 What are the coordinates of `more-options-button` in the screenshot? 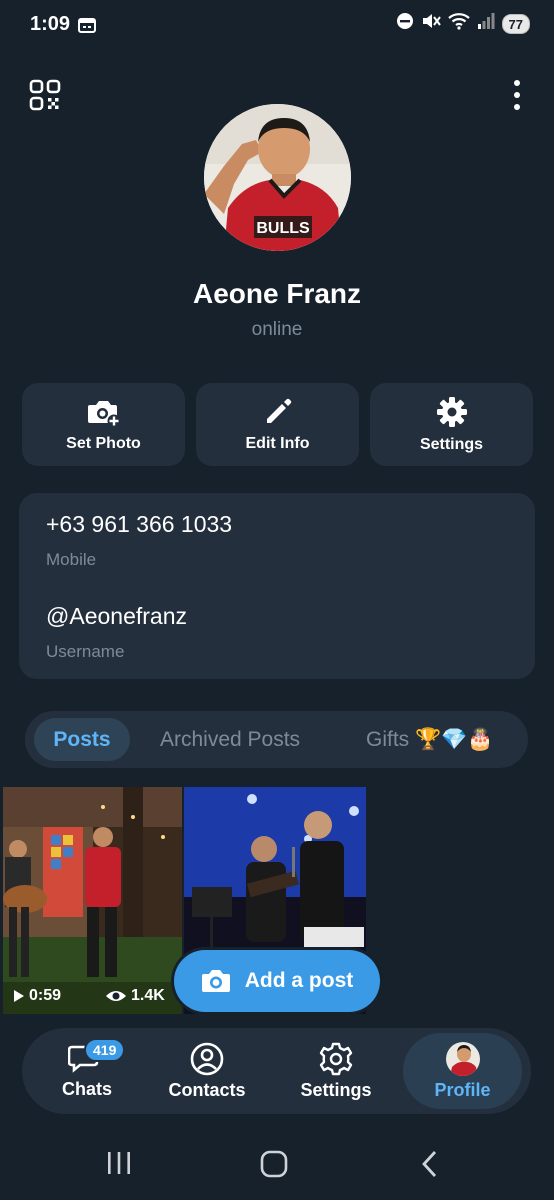 It's located at (517, 95).